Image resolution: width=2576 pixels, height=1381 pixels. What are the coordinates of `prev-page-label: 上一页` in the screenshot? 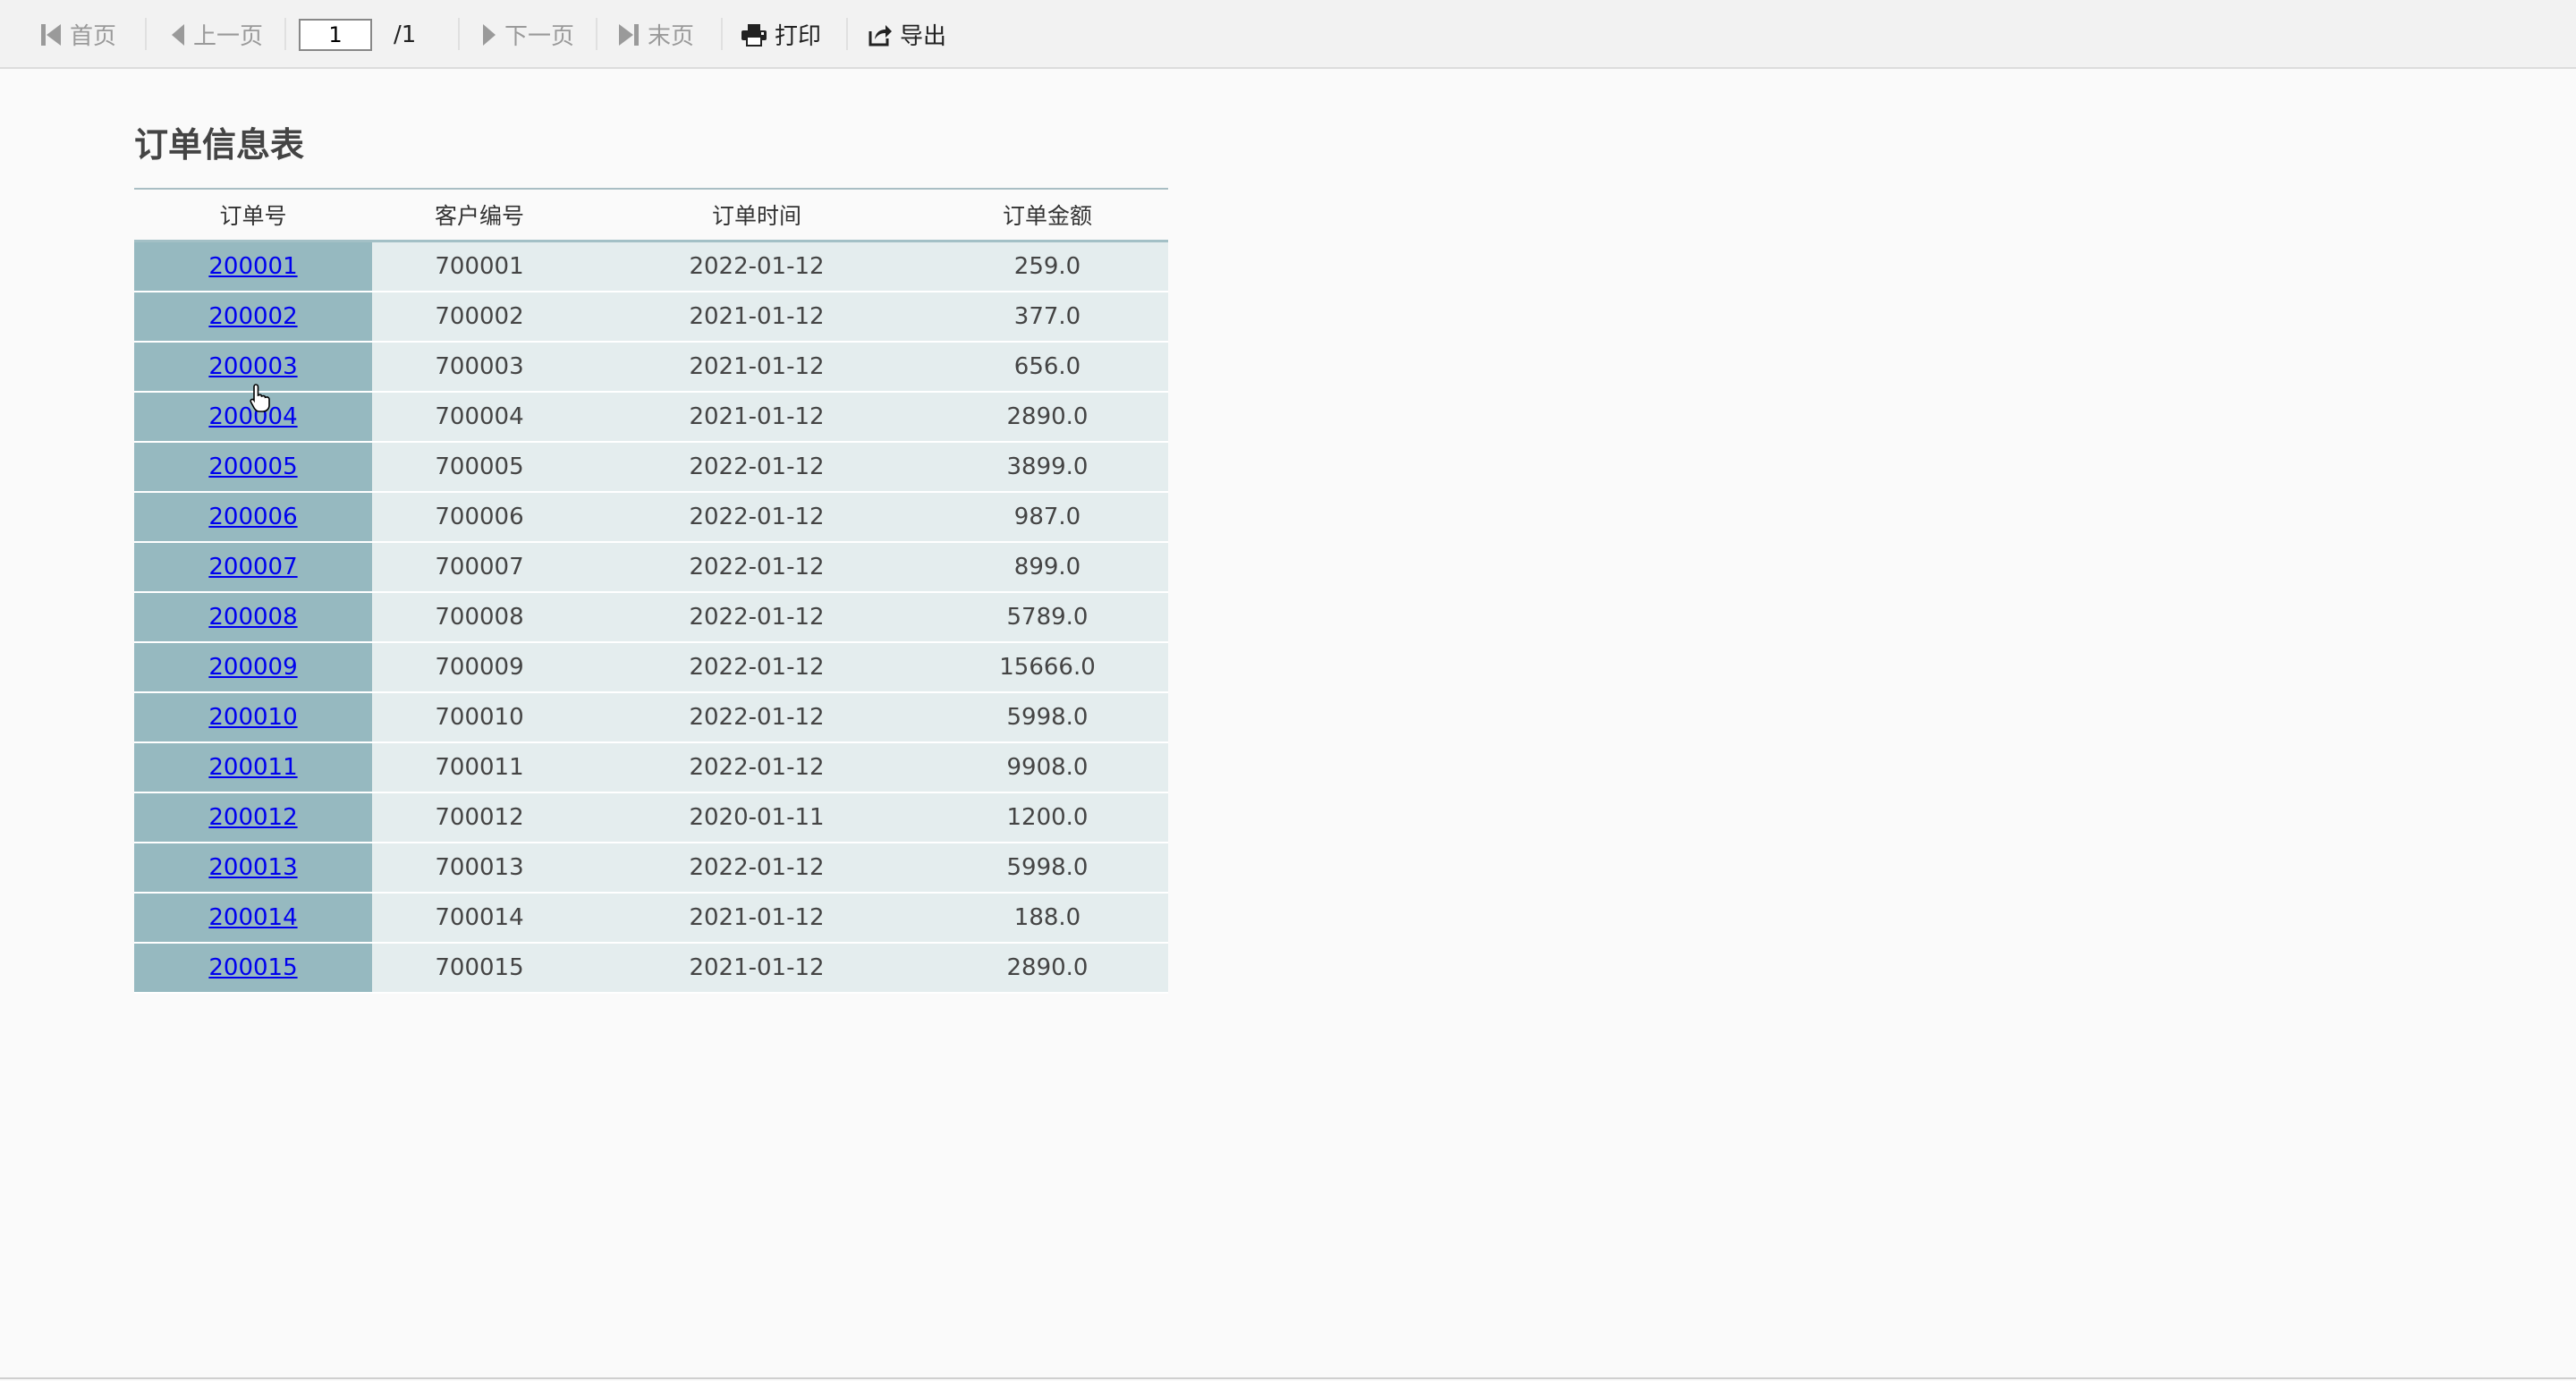 It's located at (228, 36).